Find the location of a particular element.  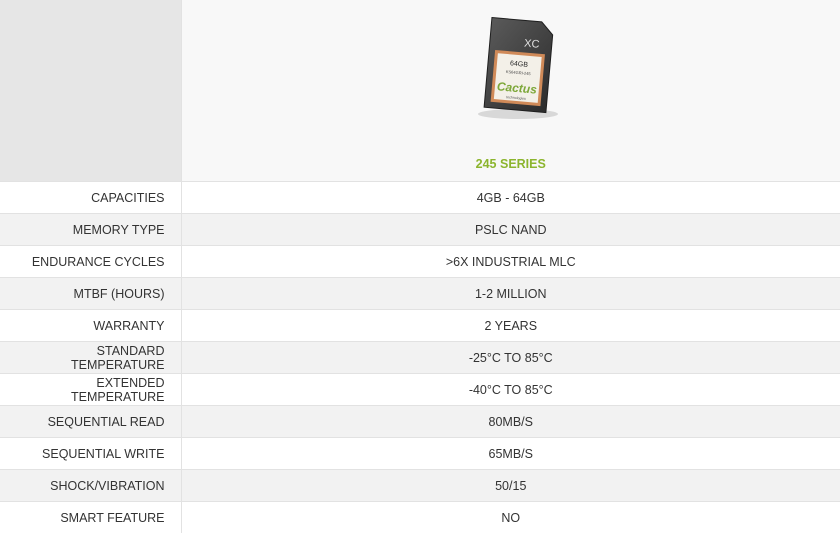

spec-row: SHOCK/VIBRATION 50/15 is located at coordinates (420, 485).